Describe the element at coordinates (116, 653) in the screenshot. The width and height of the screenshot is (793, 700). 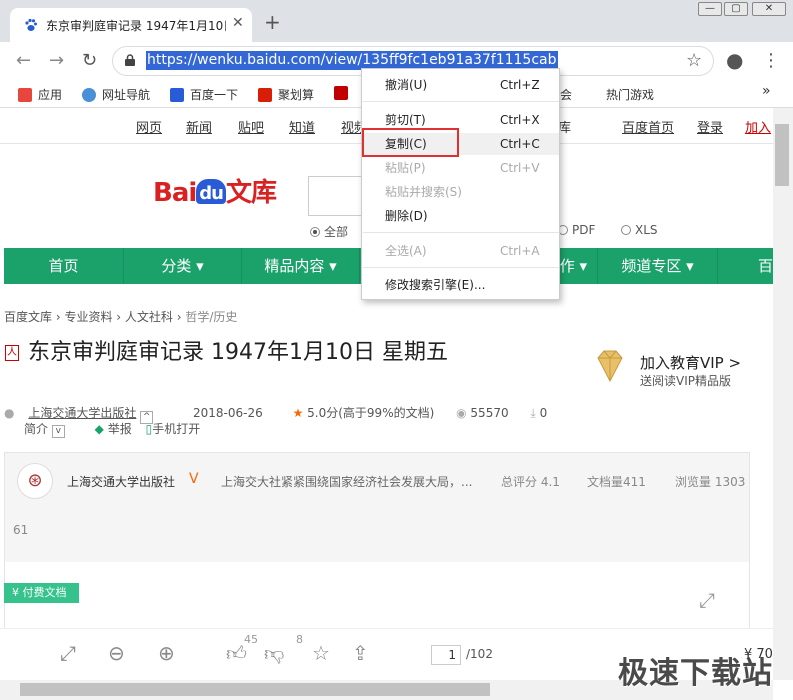
I see `zoom-out-icon: ⊖` at that location.